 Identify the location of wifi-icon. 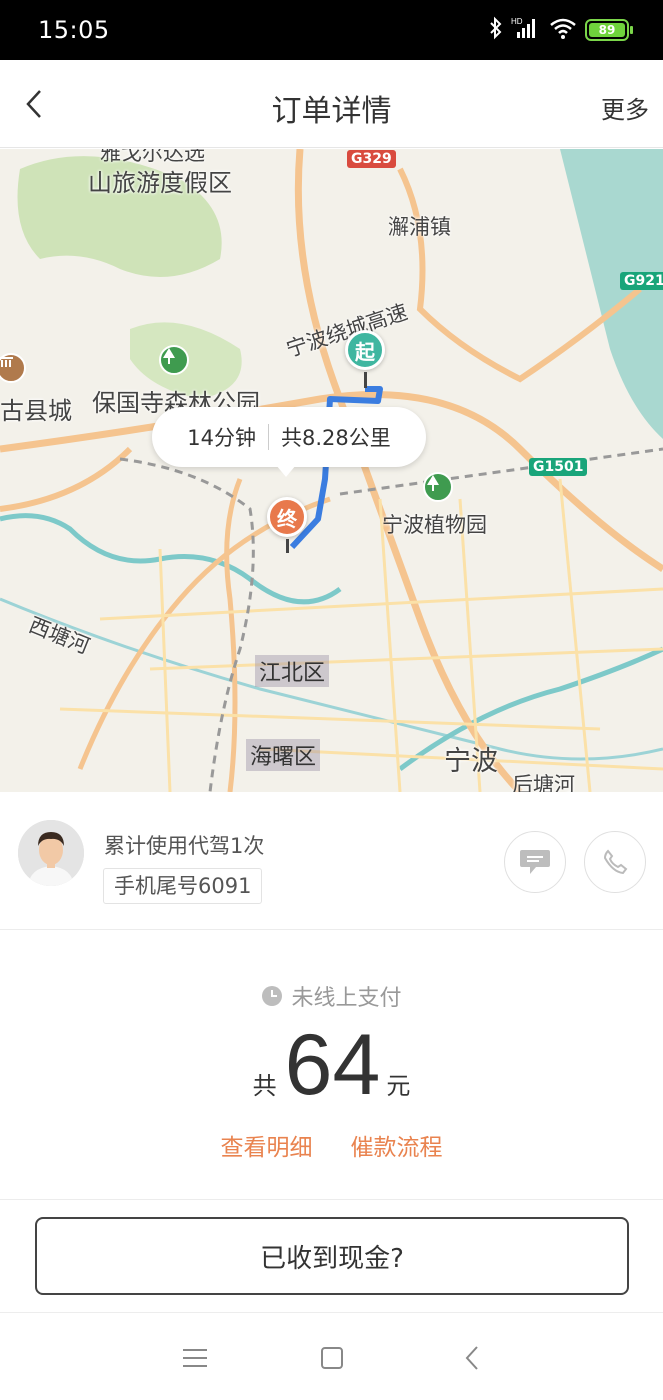
(563, 30).